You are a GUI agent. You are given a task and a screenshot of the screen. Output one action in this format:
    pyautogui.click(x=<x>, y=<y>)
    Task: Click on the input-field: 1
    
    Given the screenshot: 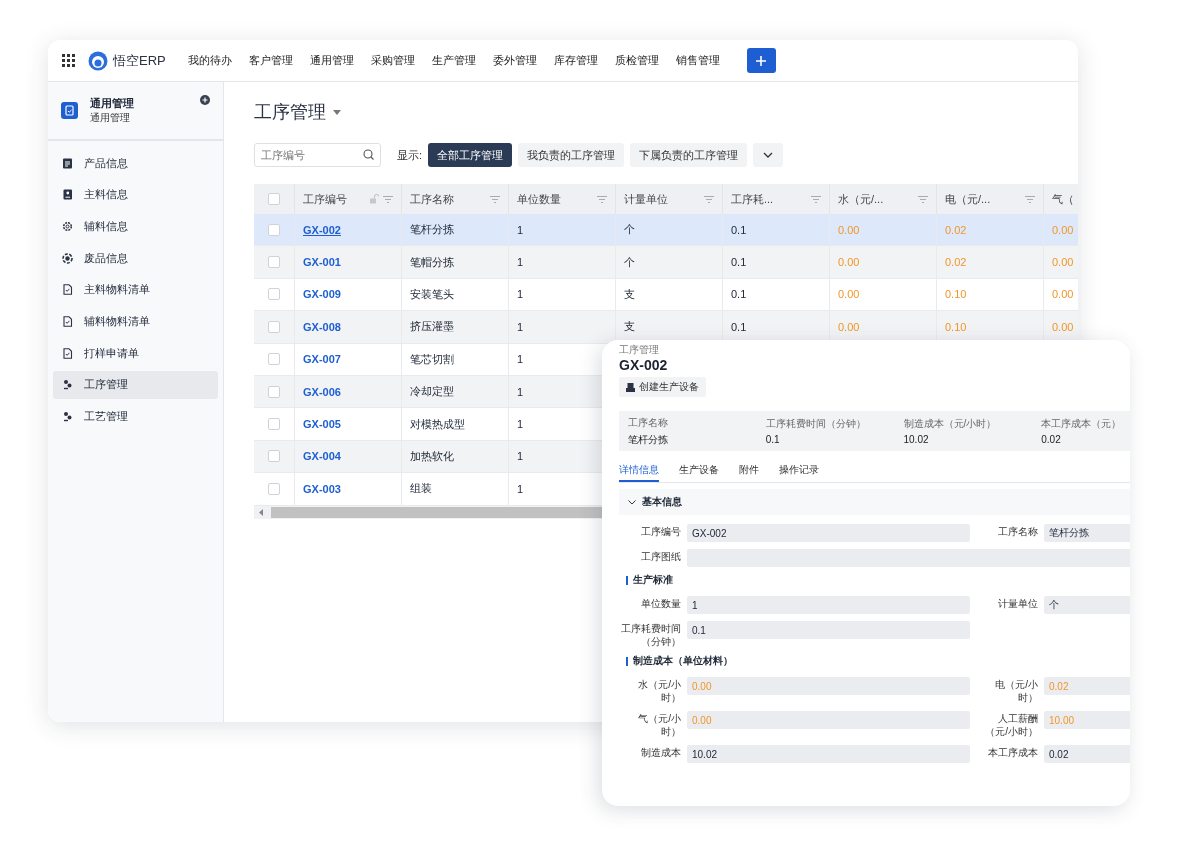 What is the action you would take?
    pyautogui.click(x=828, y=605)
    